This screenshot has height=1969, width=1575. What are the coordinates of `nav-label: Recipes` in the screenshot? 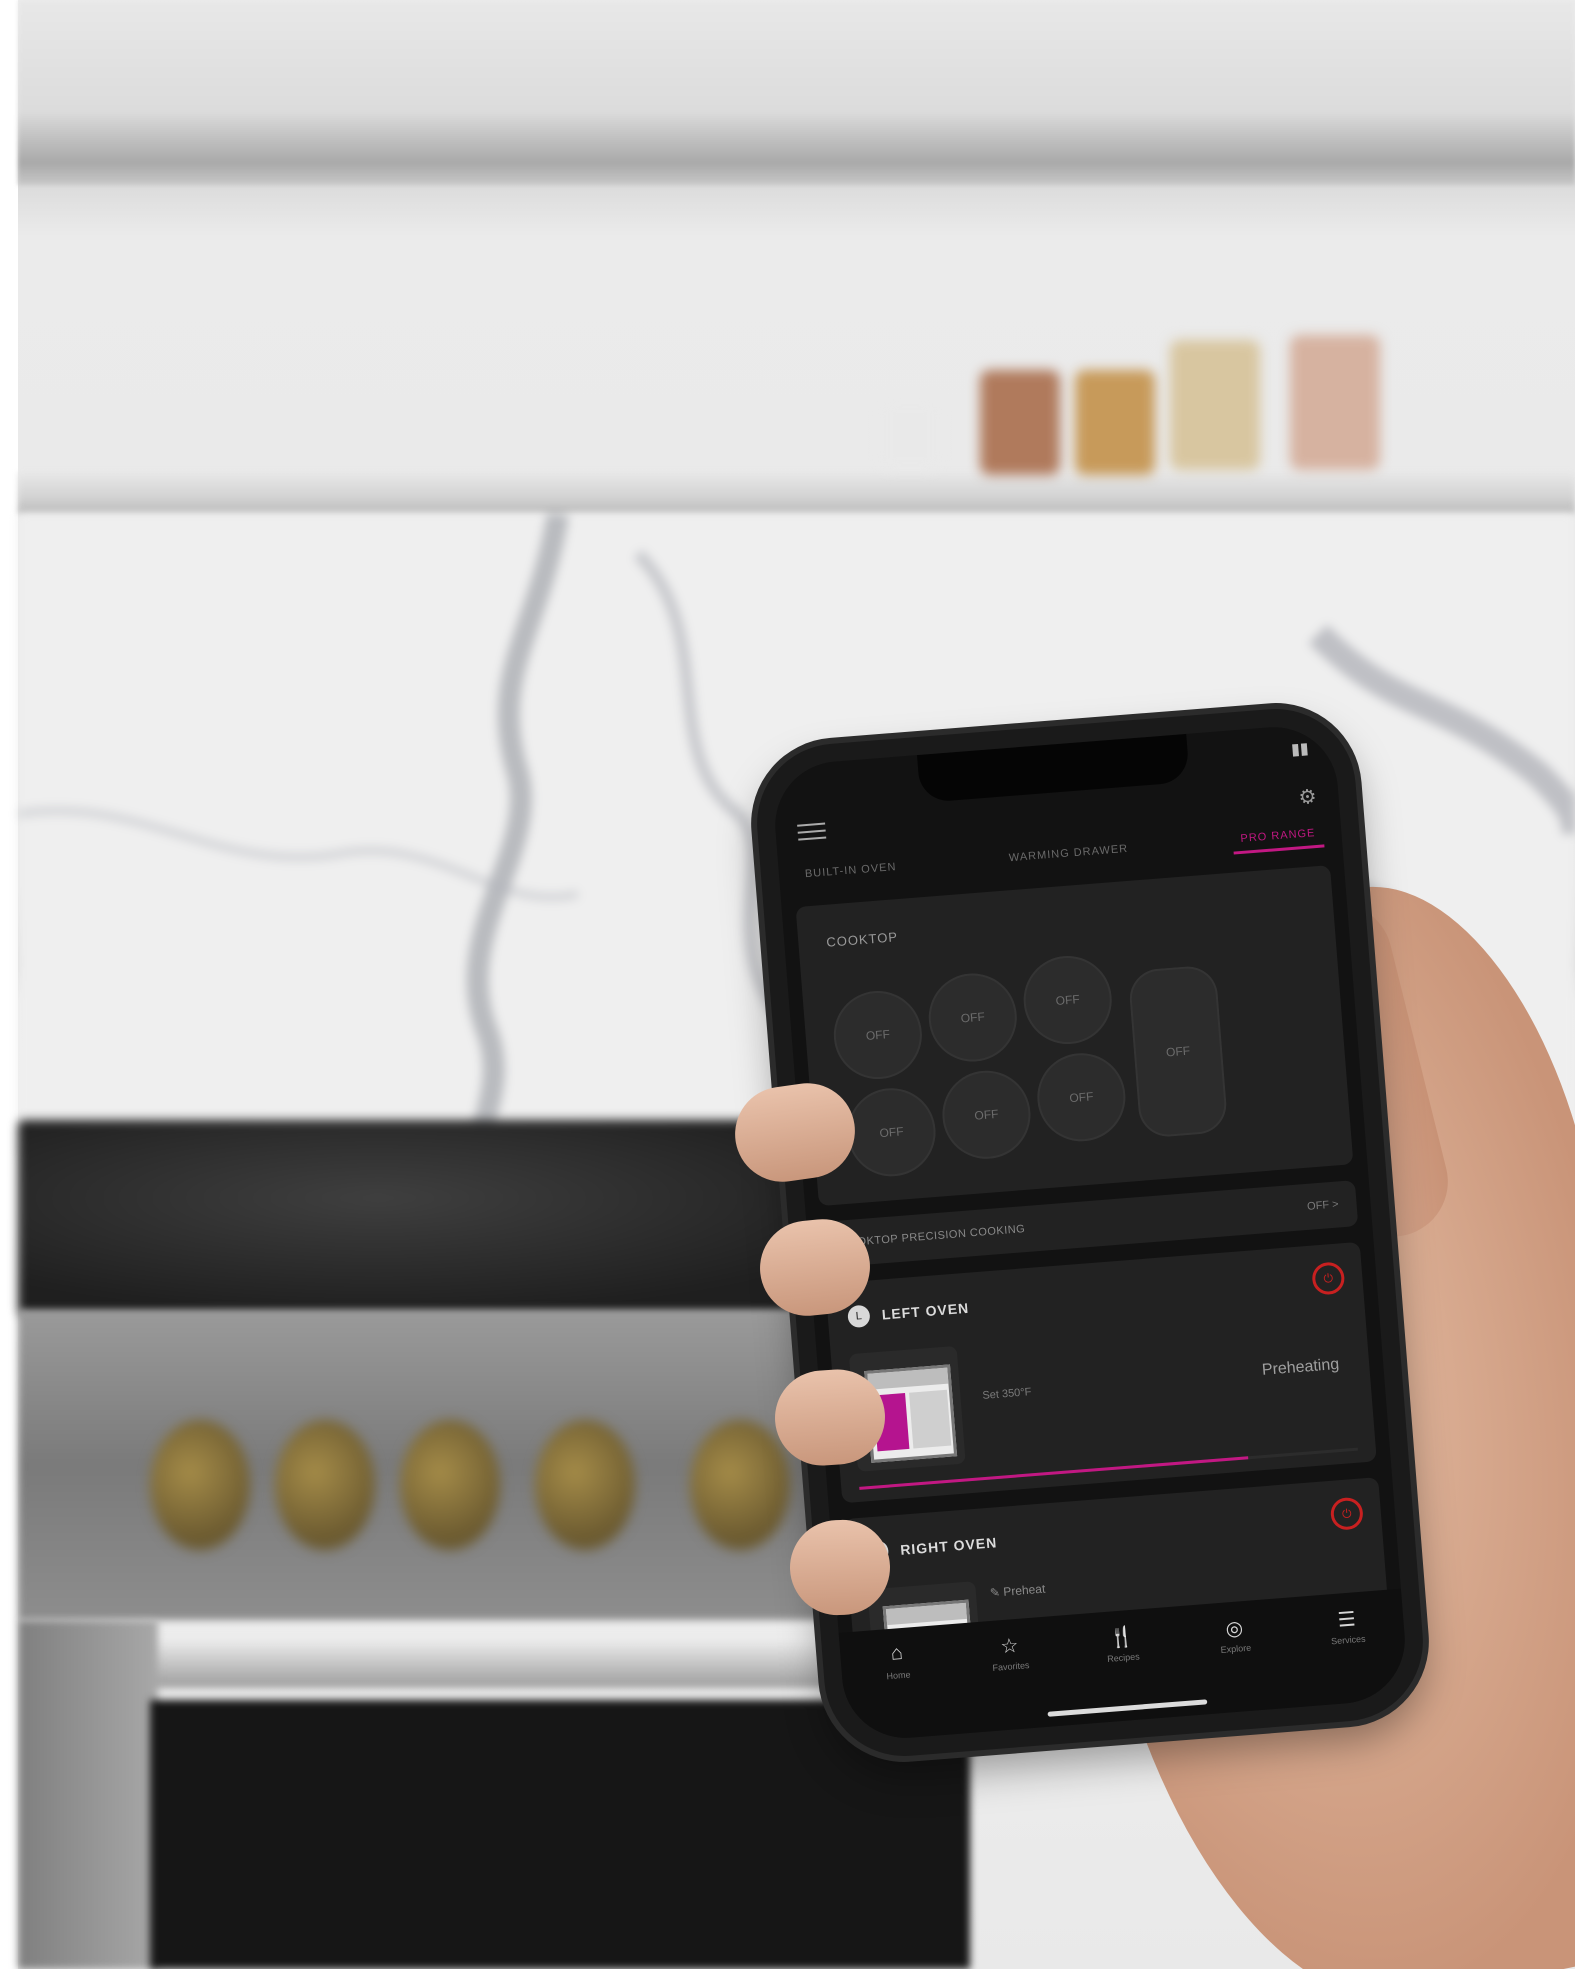 It's located at (1123, 1657).